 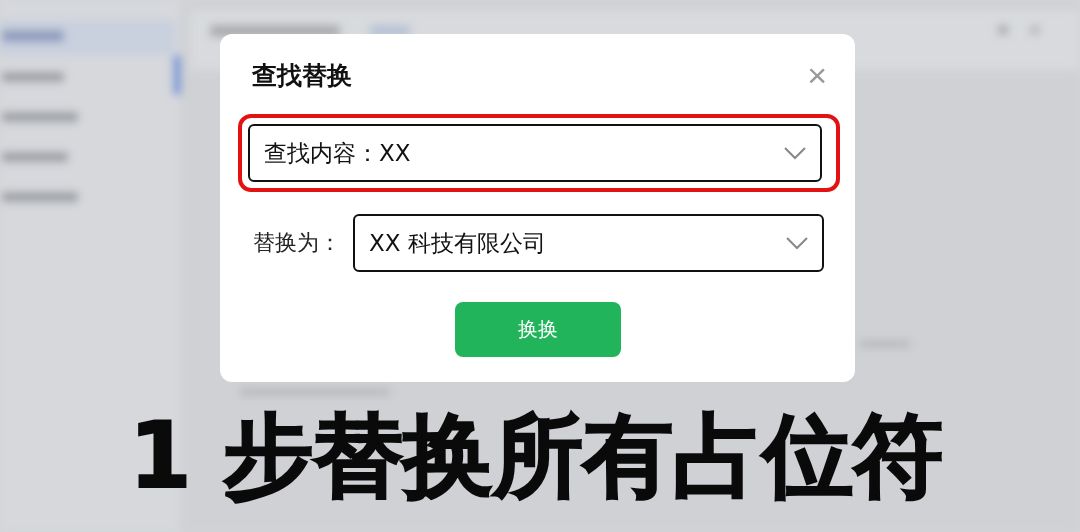 I want to click on find-field: 查找内容：XX, so click(x=535, y=153).